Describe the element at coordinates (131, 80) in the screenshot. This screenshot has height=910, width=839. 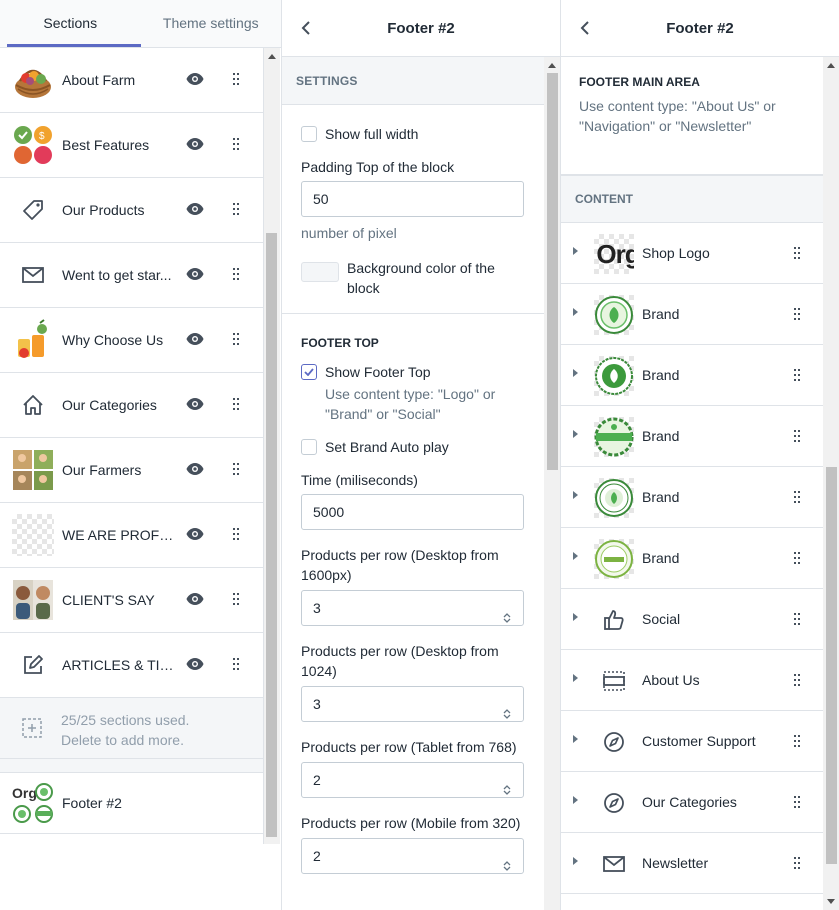
I see `section-item-about-farm: About Farm` at that location.